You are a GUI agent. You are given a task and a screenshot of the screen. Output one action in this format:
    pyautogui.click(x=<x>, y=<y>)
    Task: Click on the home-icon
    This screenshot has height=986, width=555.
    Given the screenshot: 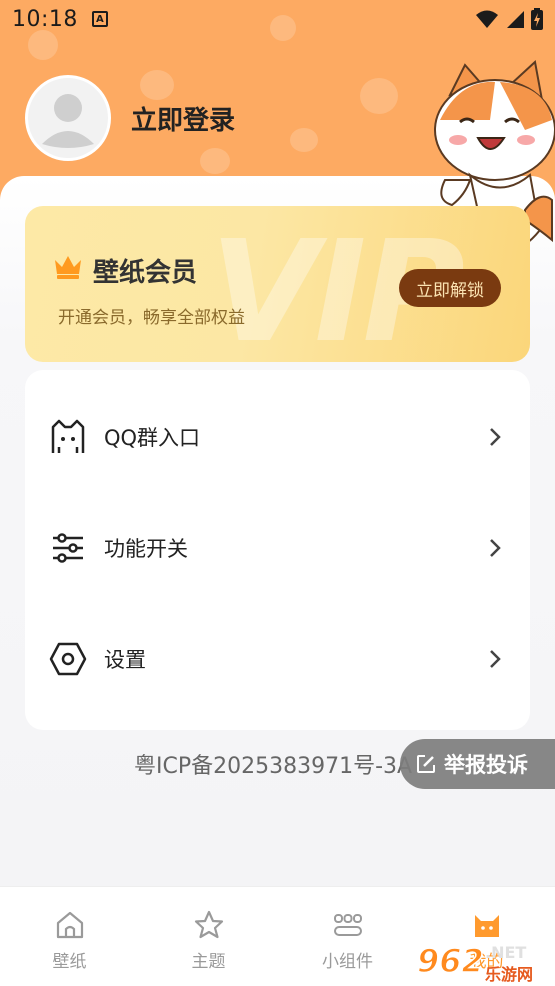 What is the action you would take?
    pyautogui.click(x=69, y=925)
    